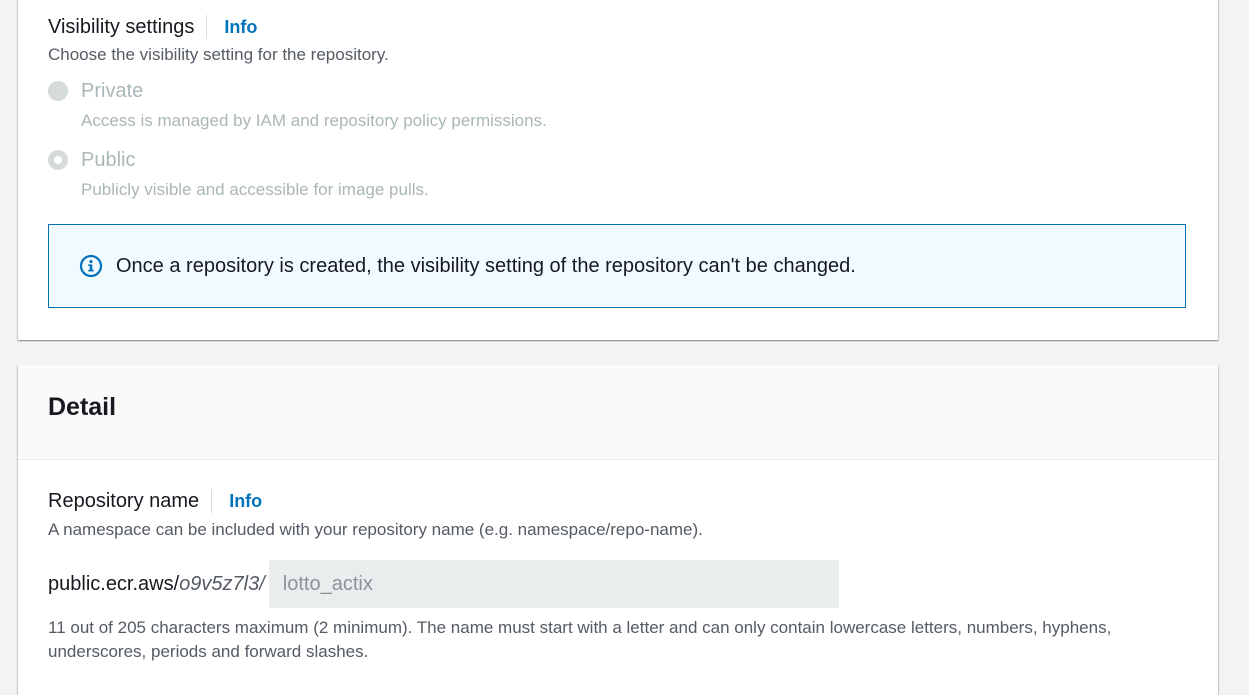 Image resolution: width=1249 pixels, height=695 pixels. I want to click on private-radio, so click(58, 91).